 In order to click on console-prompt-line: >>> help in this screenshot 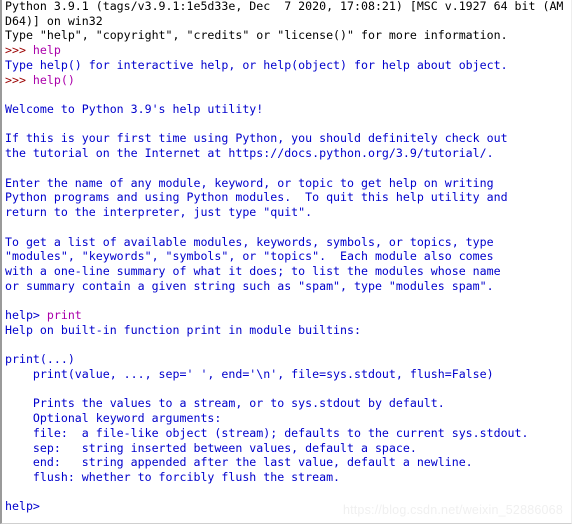, I will do `click(288, 50)`.